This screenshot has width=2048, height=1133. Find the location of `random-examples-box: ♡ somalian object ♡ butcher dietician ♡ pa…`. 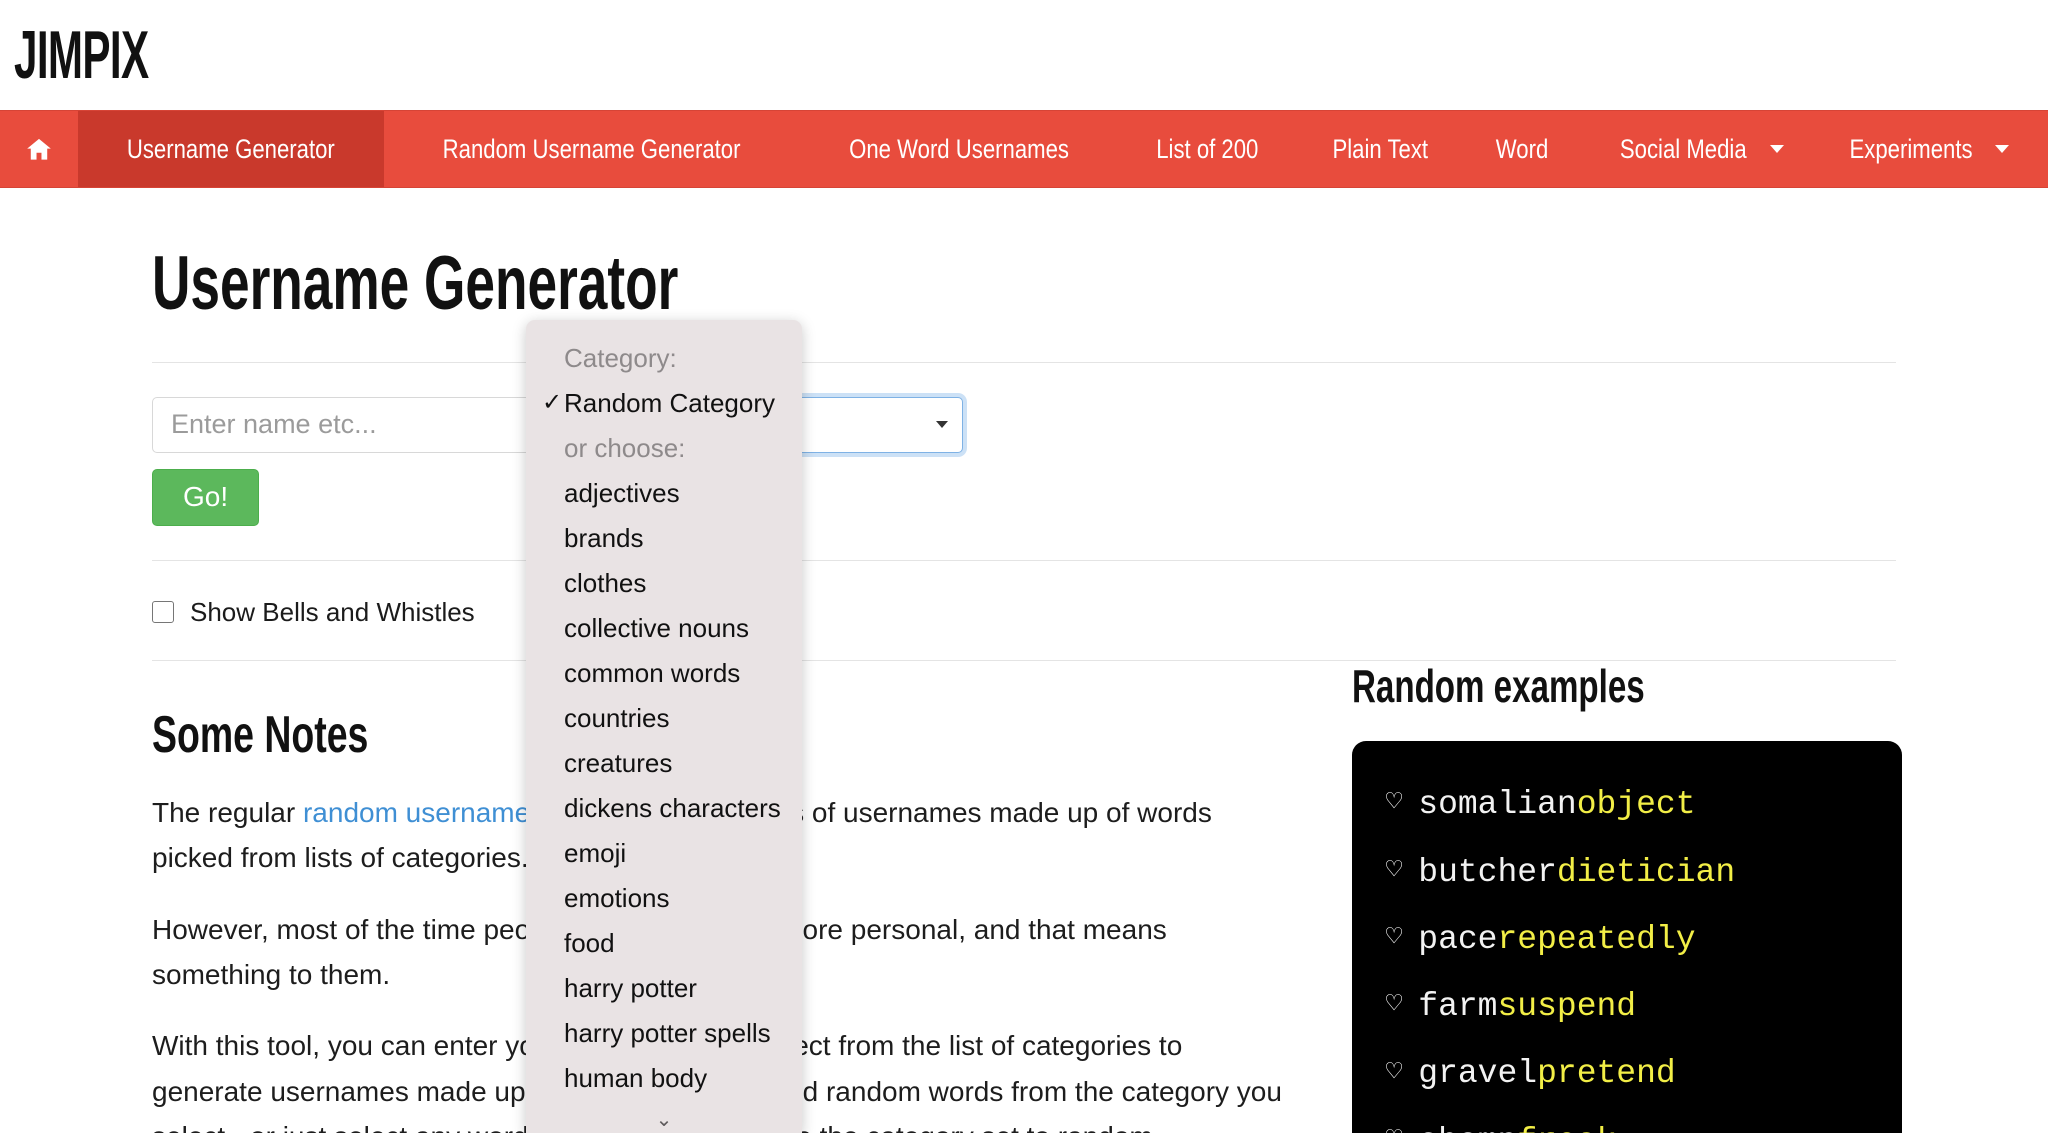

random-examples-box: ♡ somalian object ♡ butcher dietician ♡ pa… is located at coordinates (1627, 937).